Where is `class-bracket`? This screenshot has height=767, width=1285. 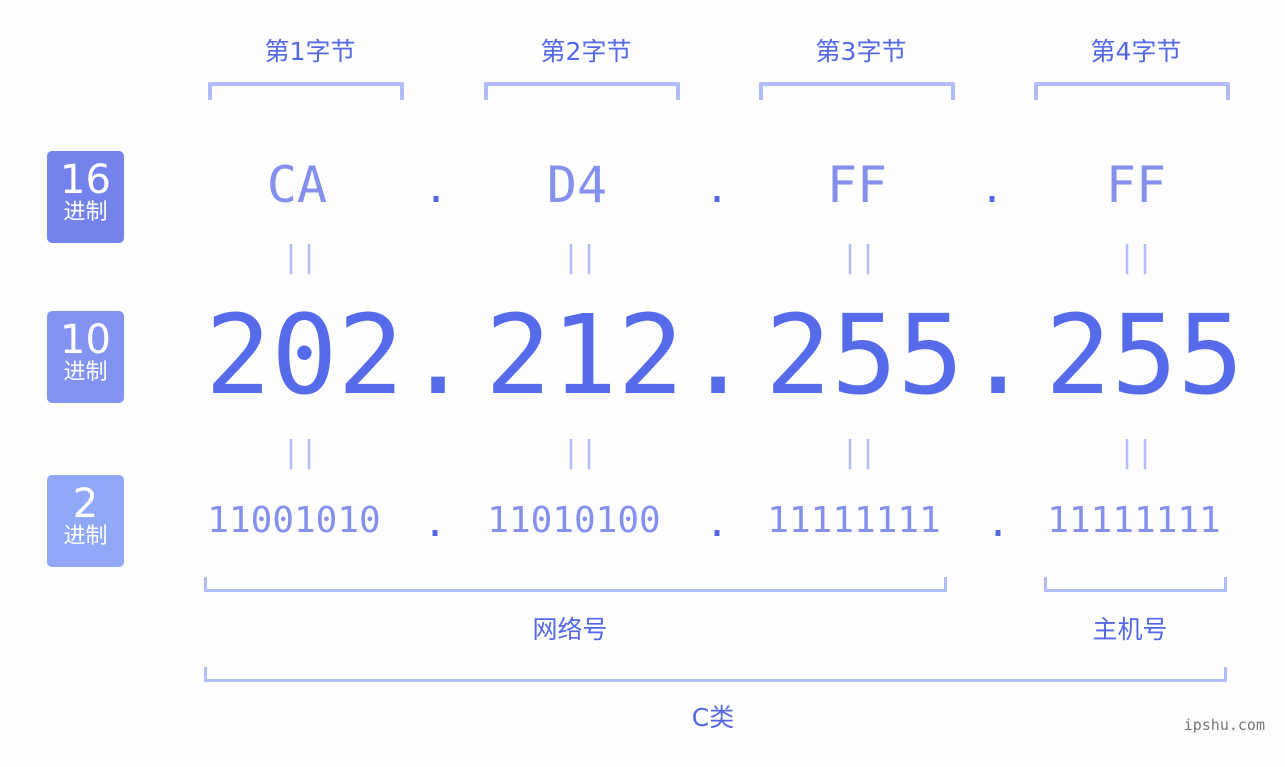
class-bracket is located at coordinates (715, 674).